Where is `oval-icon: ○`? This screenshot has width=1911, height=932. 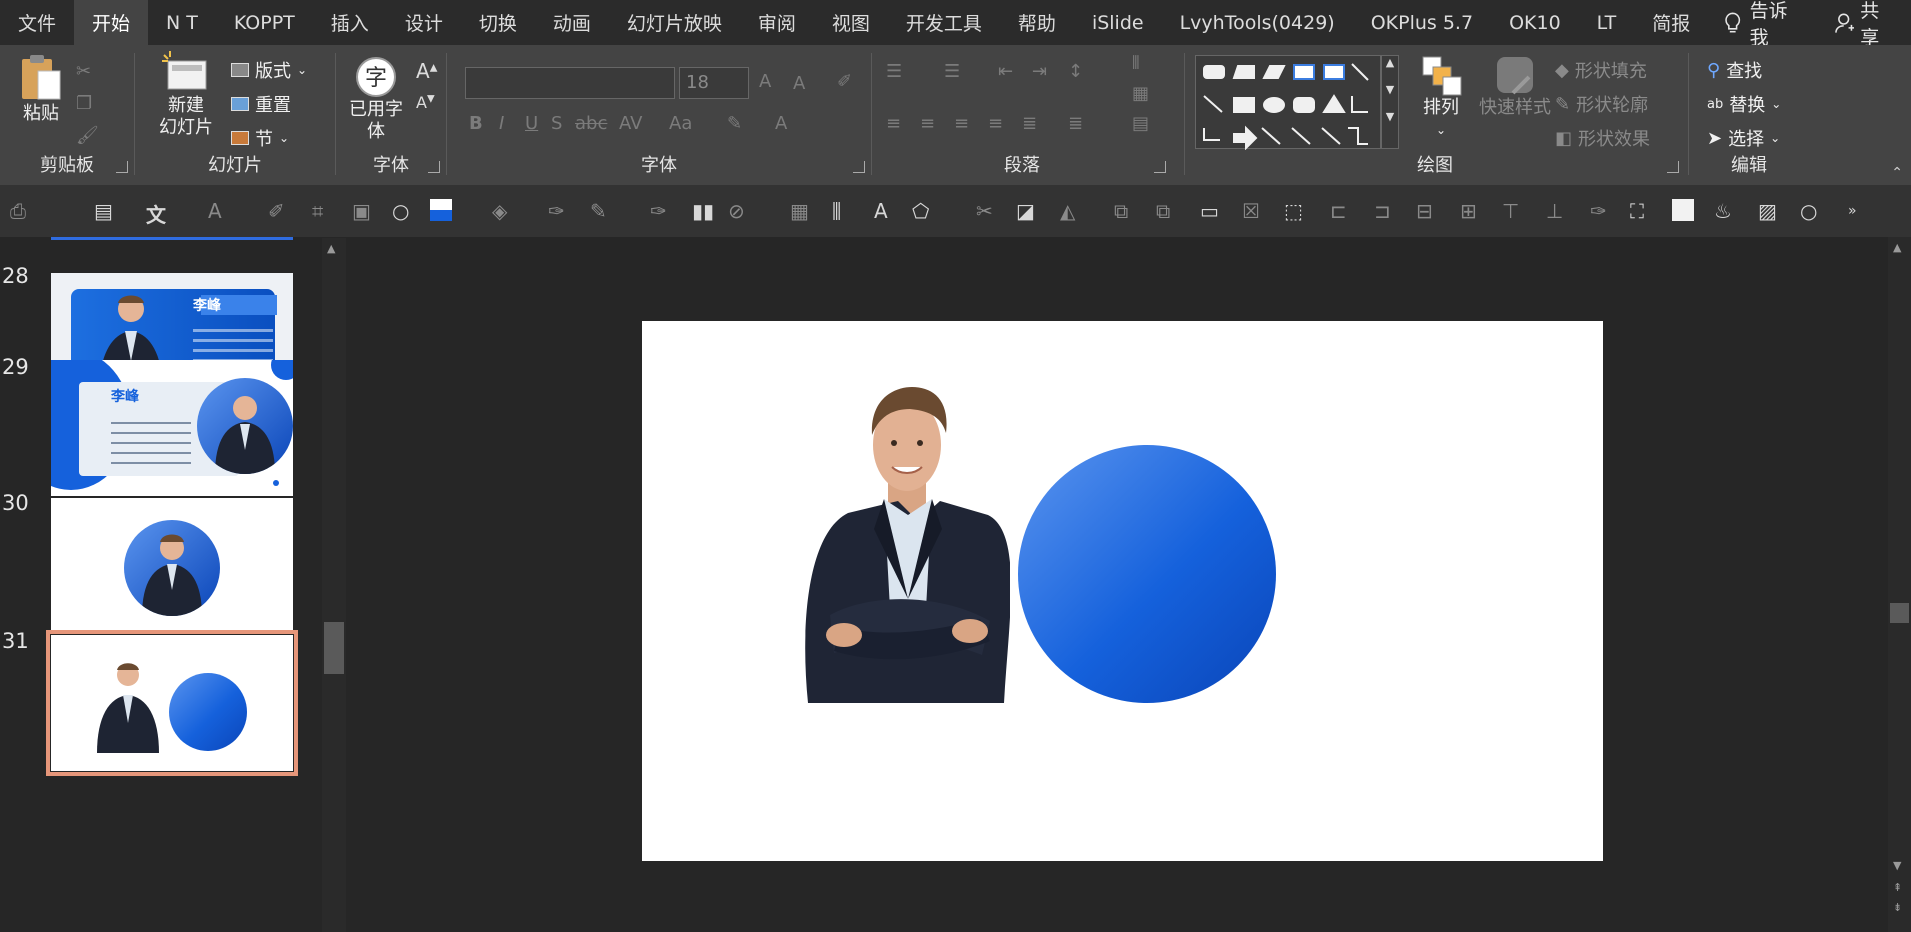 oval-icon: ○ is located at coordinates (1808, 211).